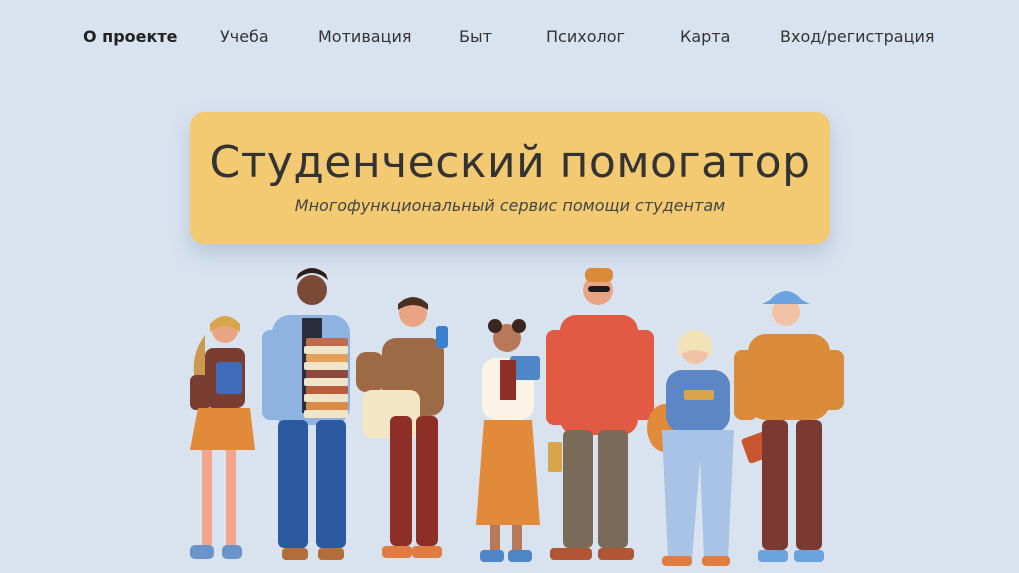 The image size is (1019, 573). I want to click on nav-item-psychologist: Психолог, so click(585, 37).